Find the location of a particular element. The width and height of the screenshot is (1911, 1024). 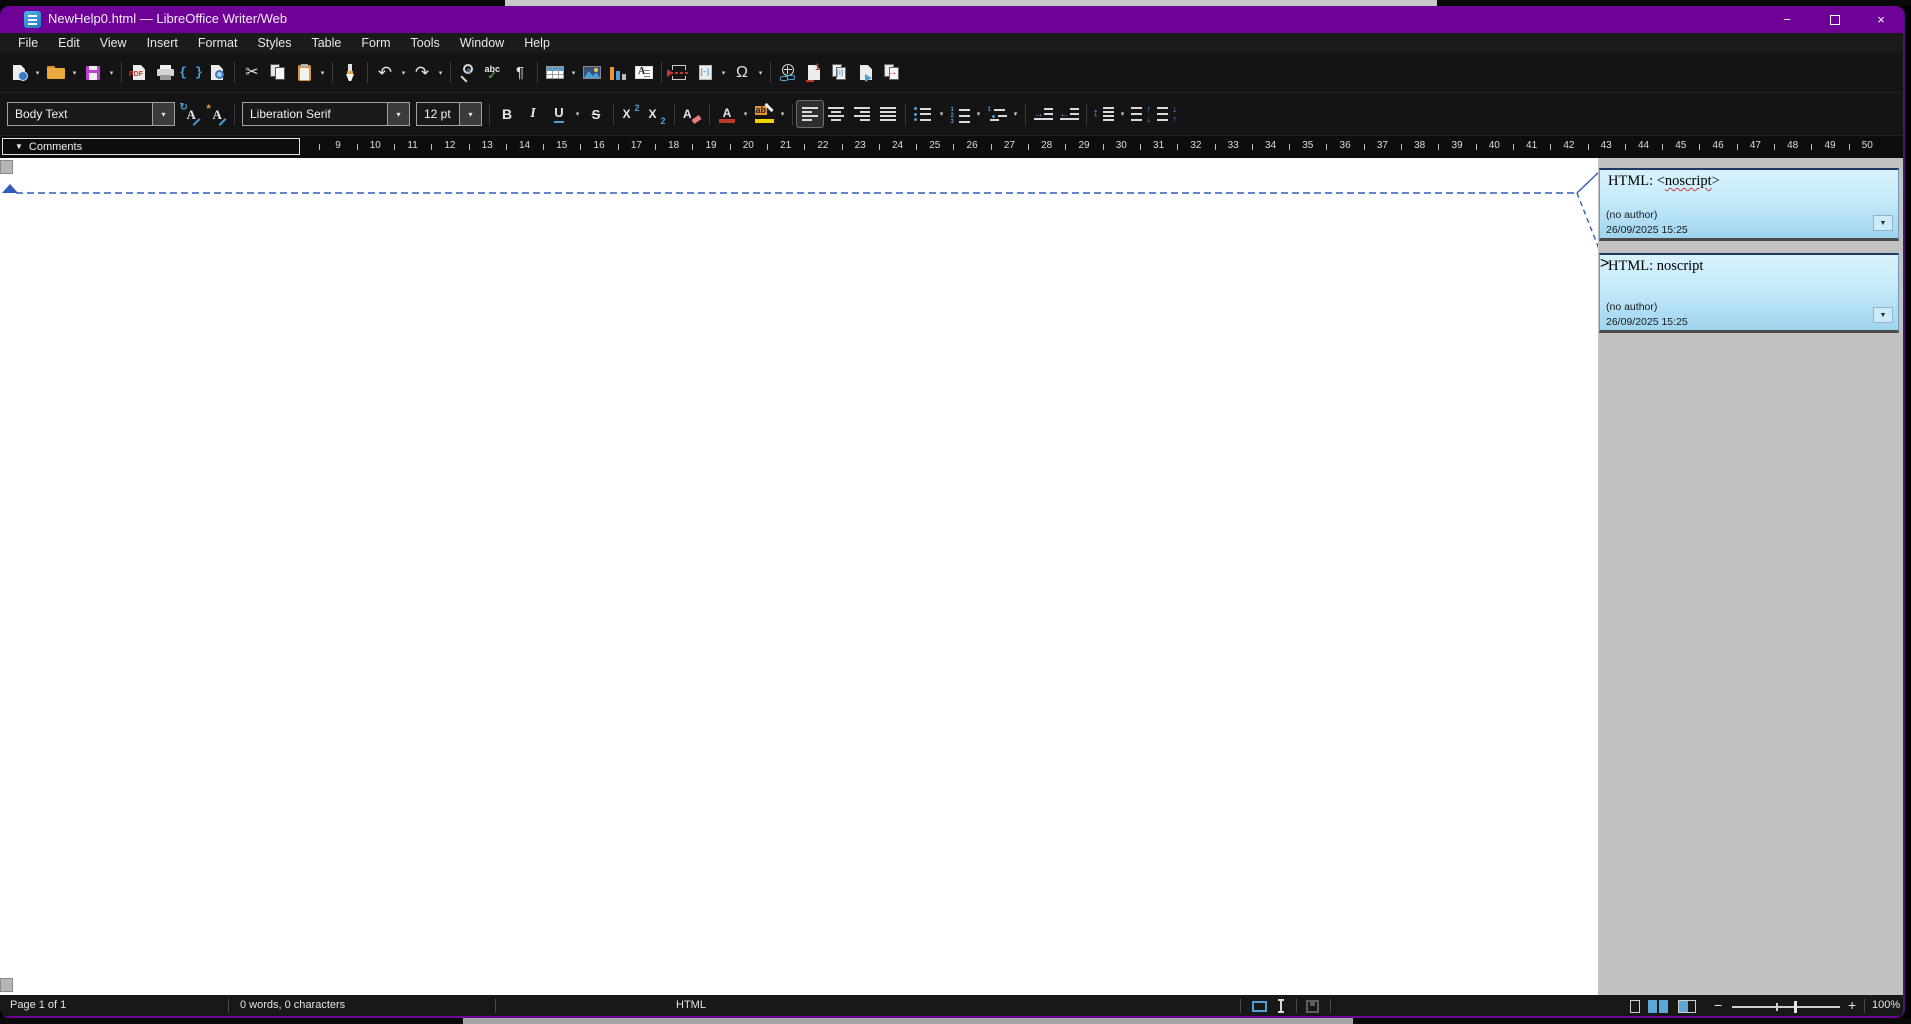

zoom-level-status: 100% is located at coordinates (1886, 1005).